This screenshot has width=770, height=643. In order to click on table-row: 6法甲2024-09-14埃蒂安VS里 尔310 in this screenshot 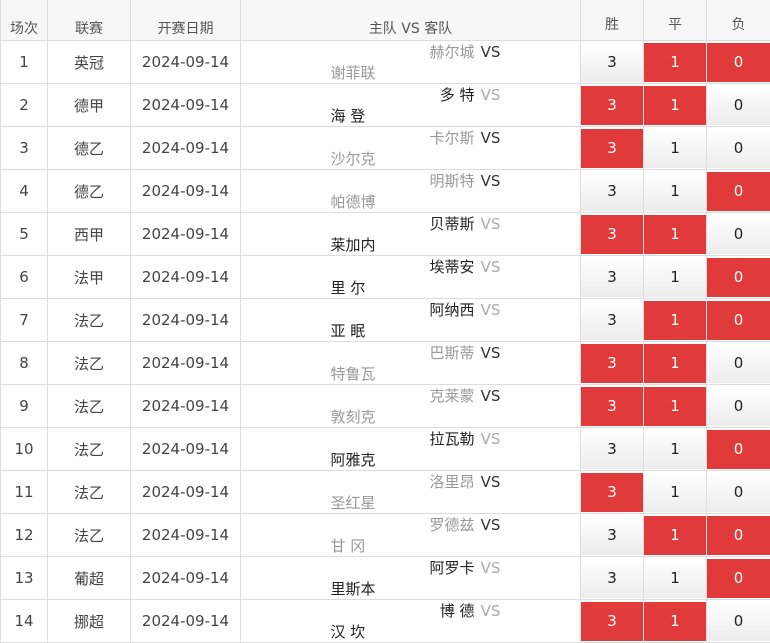, I will do `click(385, 277)`.